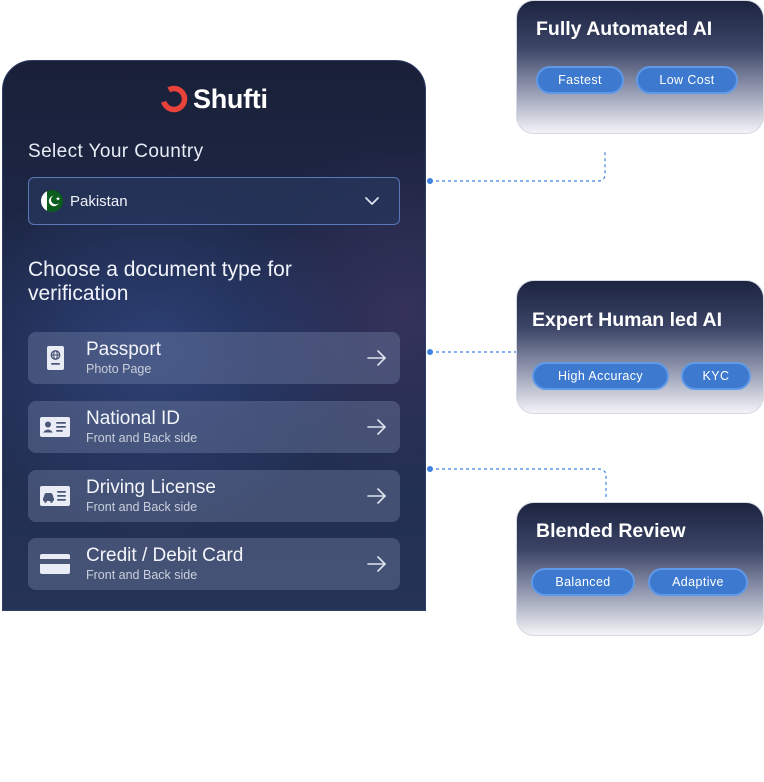 The image size is (764, 782). What do you see at coordinates (600, 376) in the screenshot?
I see `tag-high-accuracy: High Accuracy` at bounding box center [600, 376].